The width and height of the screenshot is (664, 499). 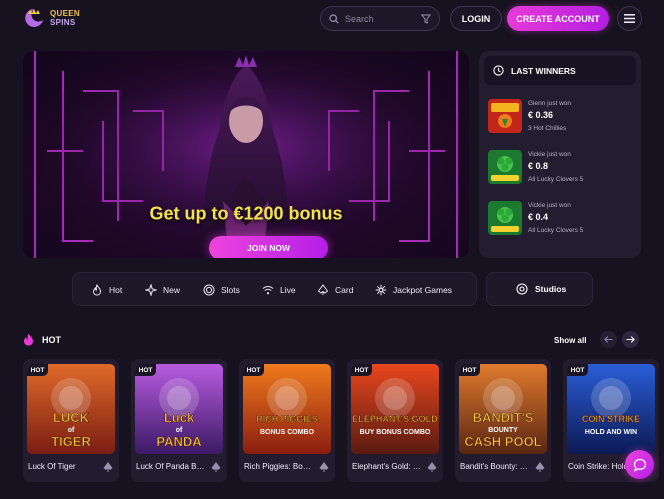 I want to click on game-name: Elephant's Gold: Buy Bonus Combo, so click(x=387, y=466).